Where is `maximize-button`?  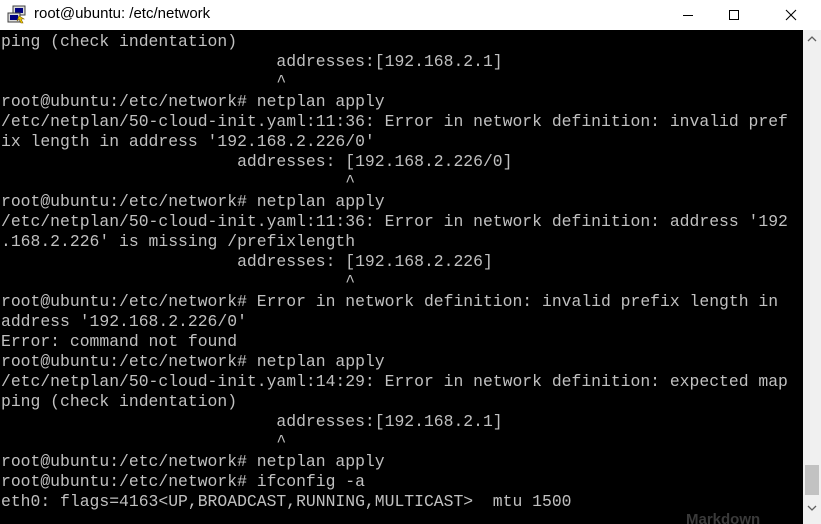 maximize-button is located at coordinates (734, 15).